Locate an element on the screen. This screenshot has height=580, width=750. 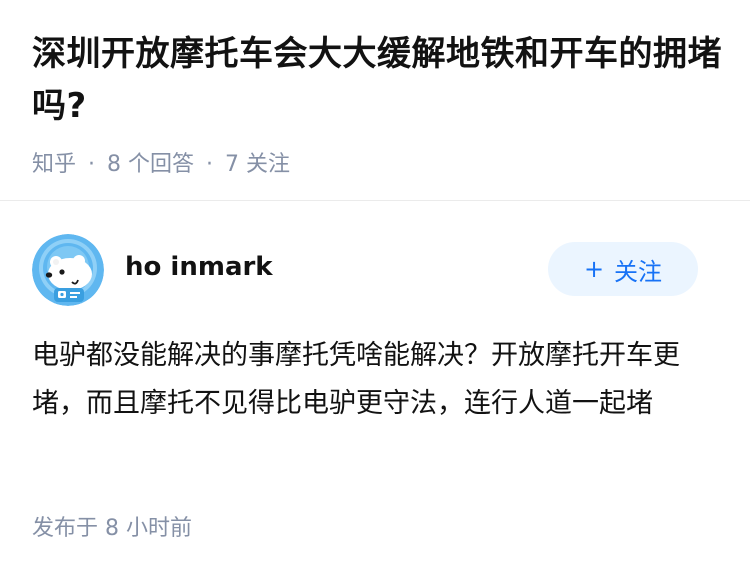
plus-icon: + is located at coordinates (594, 269).